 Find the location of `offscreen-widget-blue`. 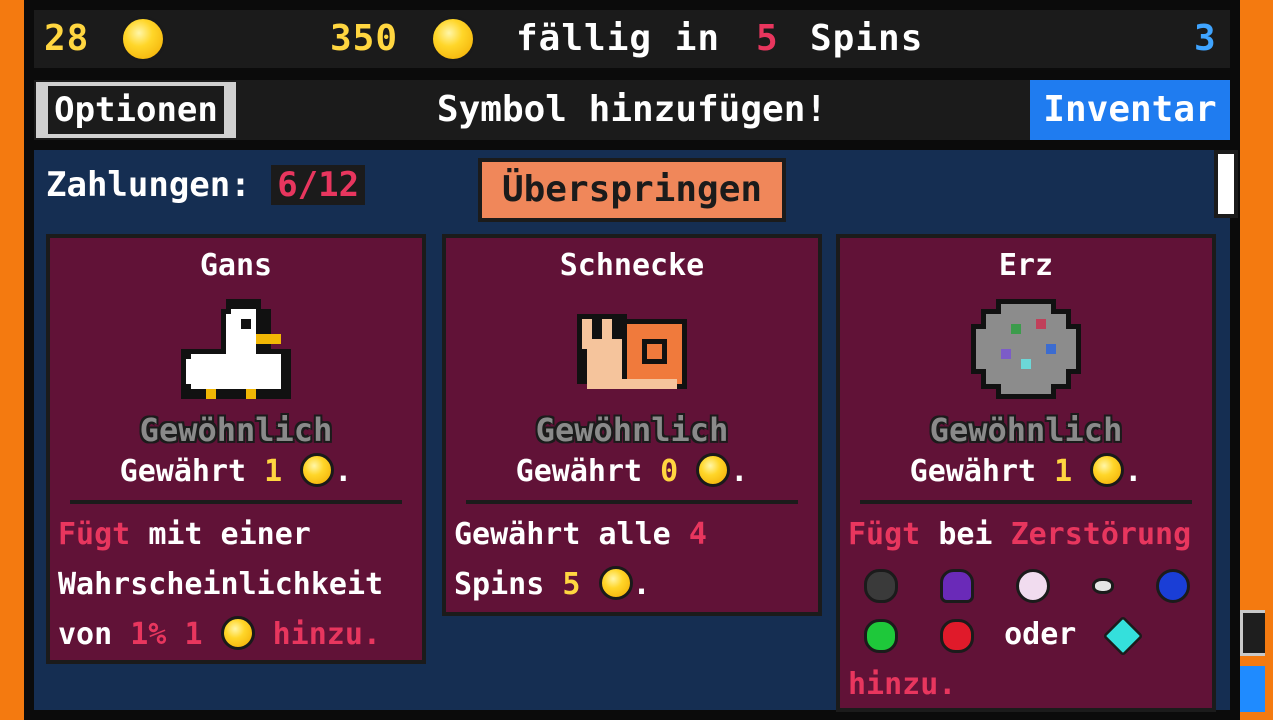

offscreen-widget-blue is located at coordinates (1252, 689).